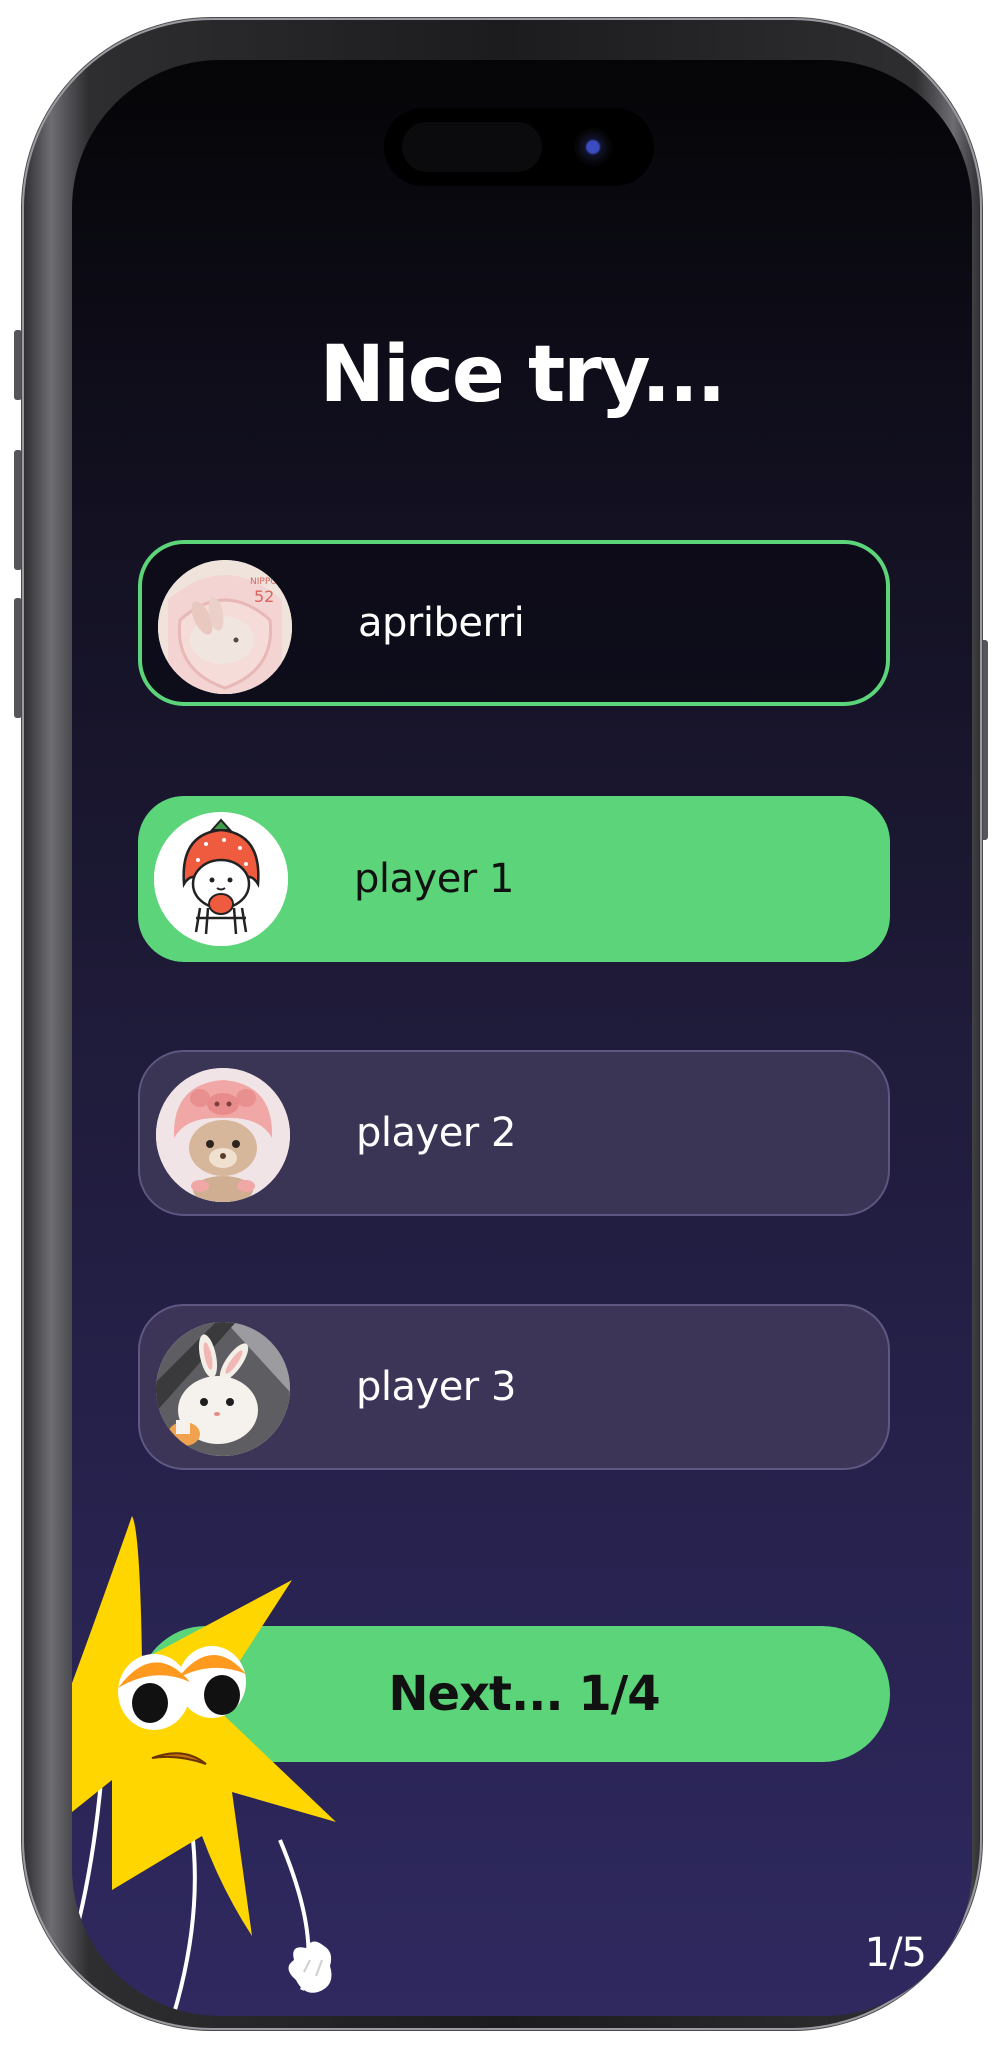  Describe the element at coordinates (267, 582) in the screenshot. I see `svg-text: NIPPON` at that location.